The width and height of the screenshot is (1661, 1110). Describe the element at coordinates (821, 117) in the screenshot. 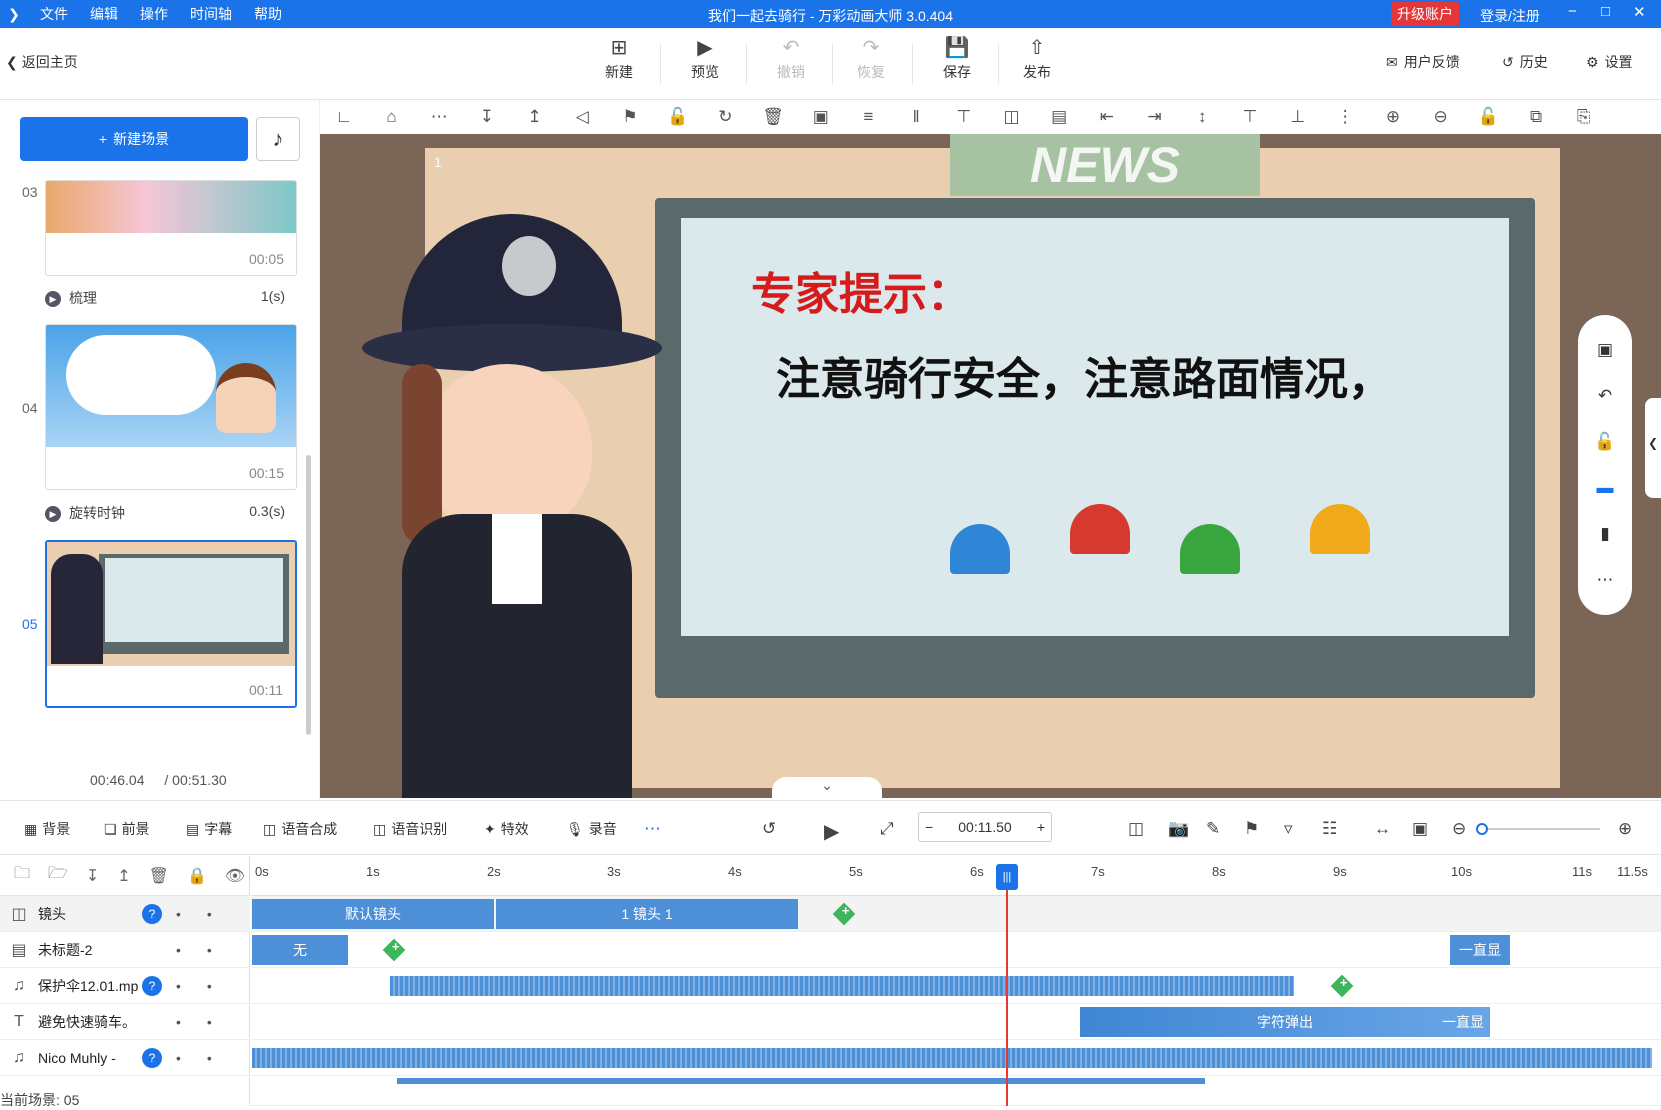

I see `focus-icon: ▣` at that location.